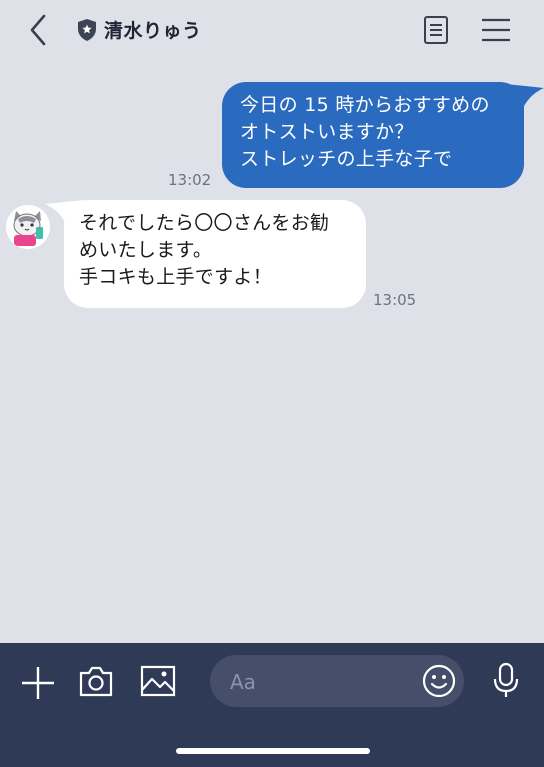 The height and width of the screenshot is (767, 544). I want to click on image-icon, so click(158, 681).